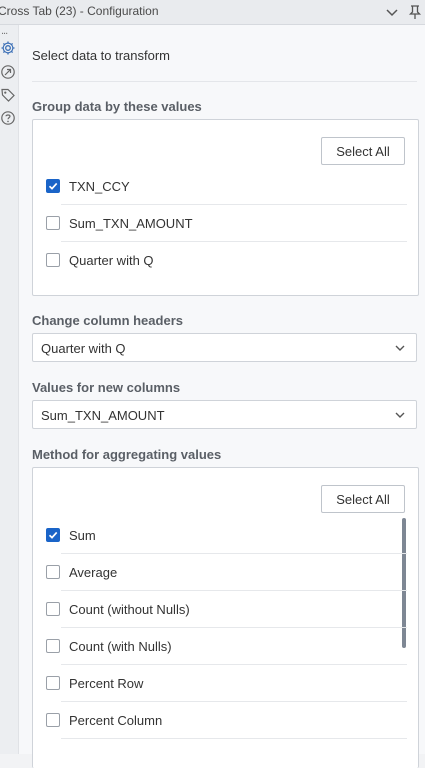 The image size is (425, 768). What do you see at coordinates (116, 720) in the screenshot?
I see `method-item-label: Percent Column` at bounding box center [116, 720].